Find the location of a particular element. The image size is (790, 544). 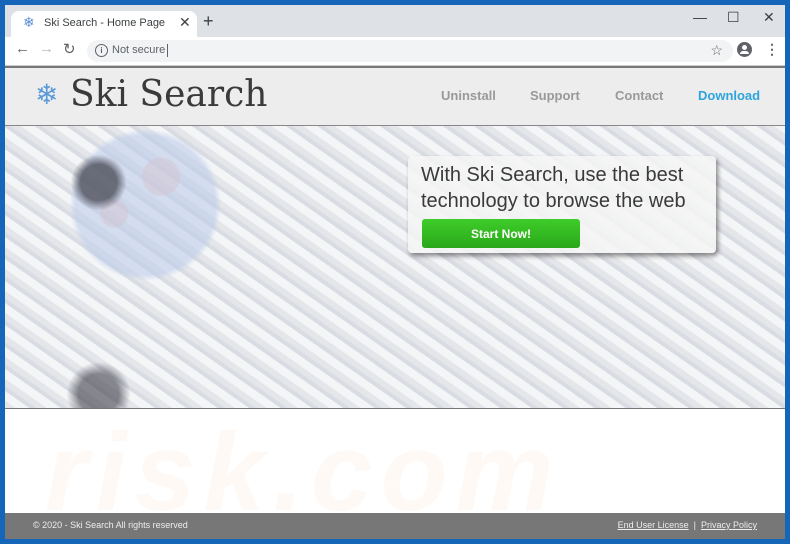

profile-avatar-icon is located at coordinates (744, 49).